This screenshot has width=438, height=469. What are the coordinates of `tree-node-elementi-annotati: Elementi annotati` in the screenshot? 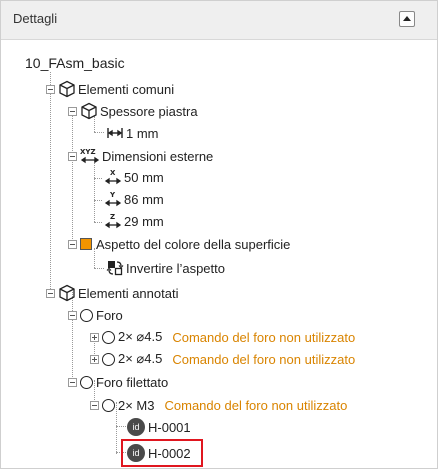 It's located at (112, 293).